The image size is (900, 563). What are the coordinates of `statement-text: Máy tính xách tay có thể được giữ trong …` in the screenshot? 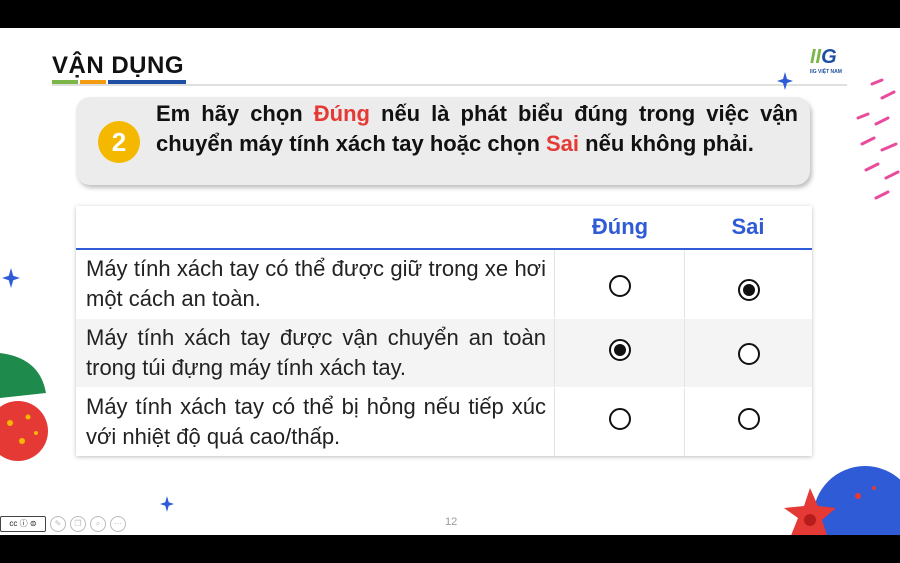 It's located at (316, 283).